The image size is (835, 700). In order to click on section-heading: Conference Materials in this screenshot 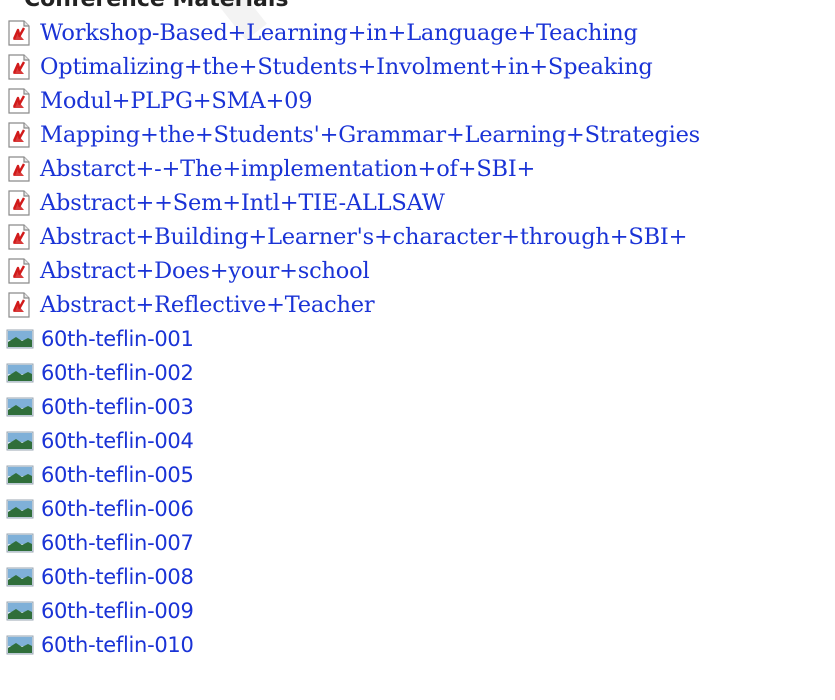, I will do `click(156, 6)`.